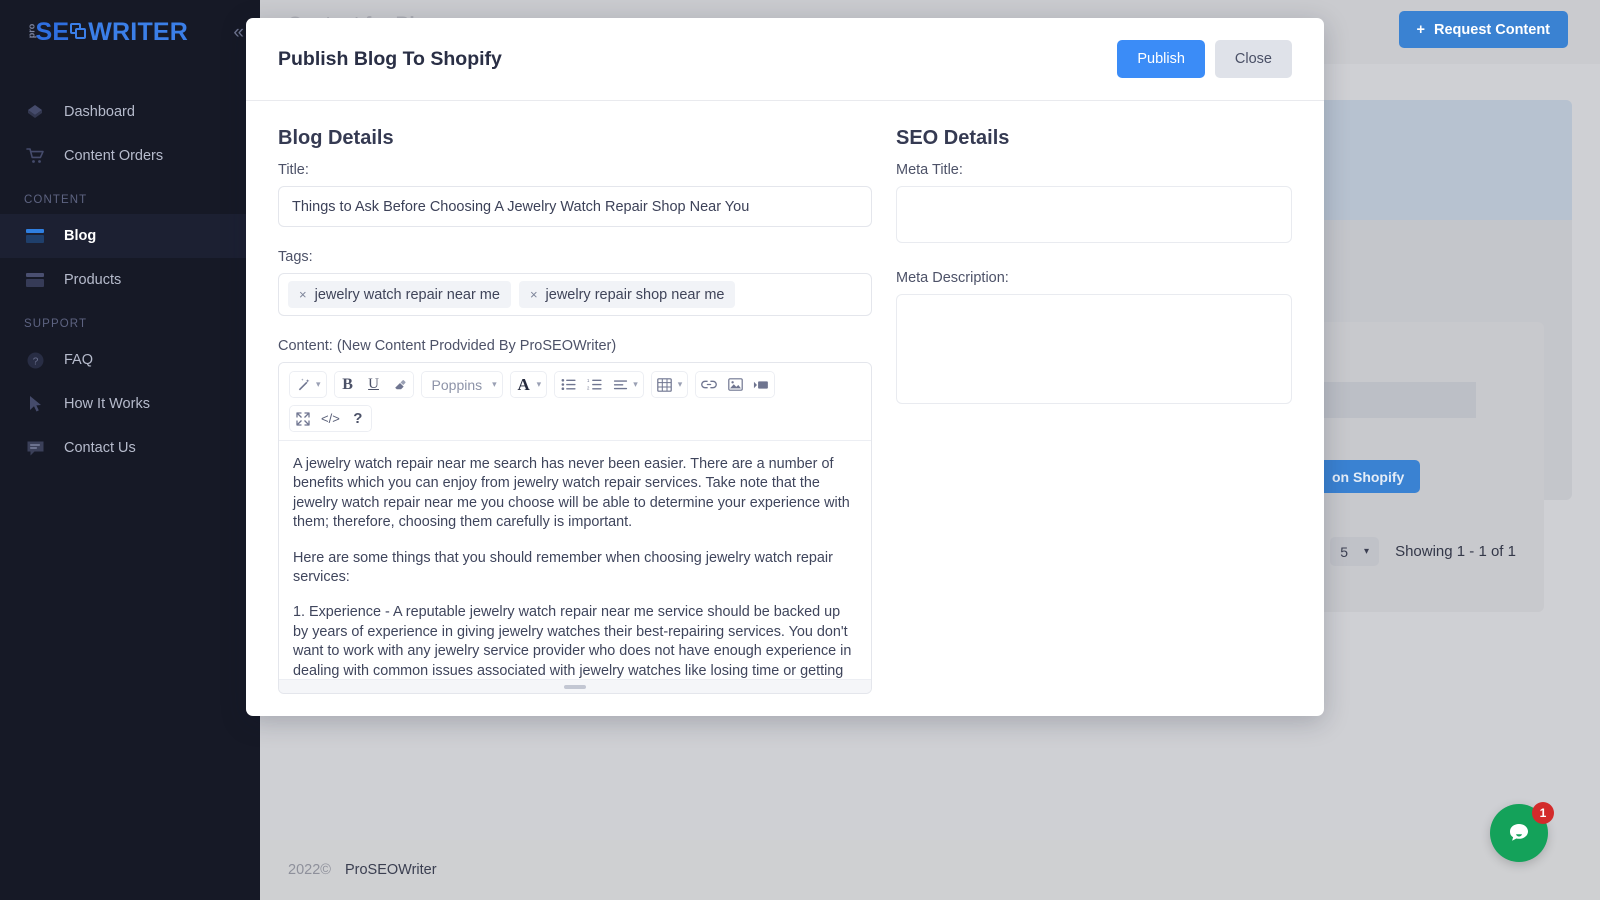 This screenshot has height=900, width=1600. What do you see at coordinates (407, 294) in the screenshot?
I see `tag-label: jewelry watch repair near me` at bounding box center [407, 294].